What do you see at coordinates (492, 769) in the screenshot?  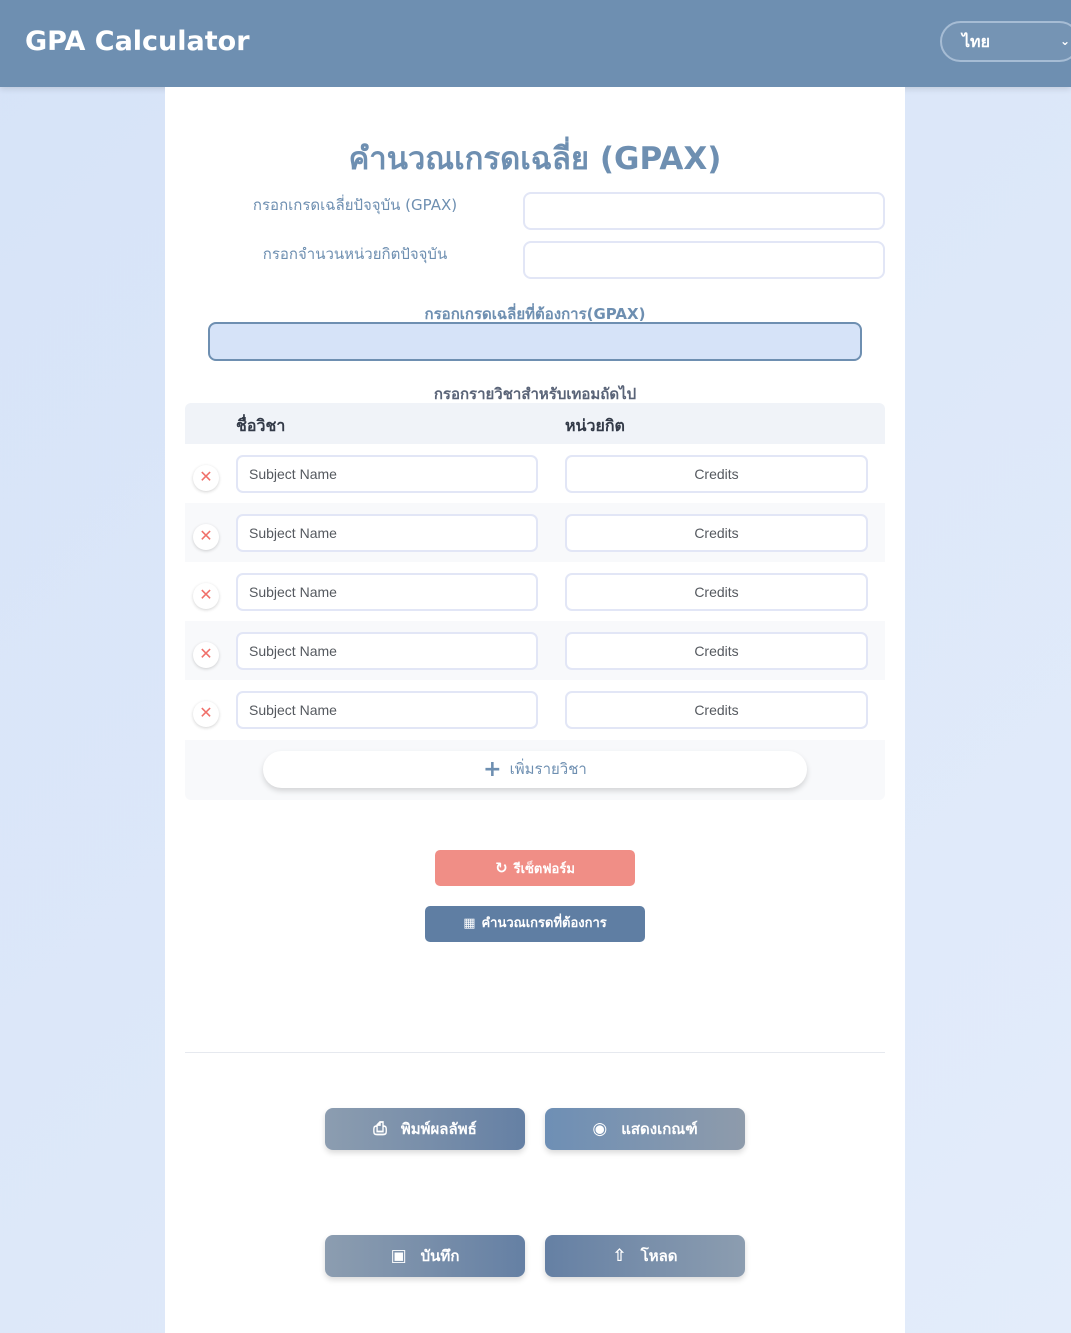 I see `plus-icon: +` at bounding box center [492, 769].